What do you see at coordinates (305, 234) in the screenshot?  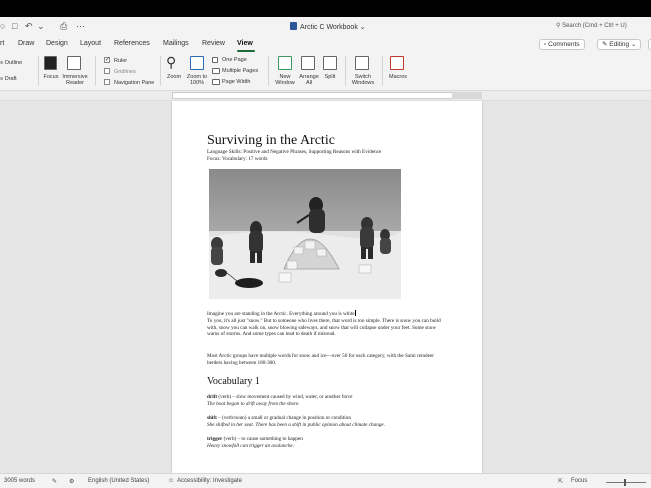 I see `arctic-photo` at bounding box center [305, 234].